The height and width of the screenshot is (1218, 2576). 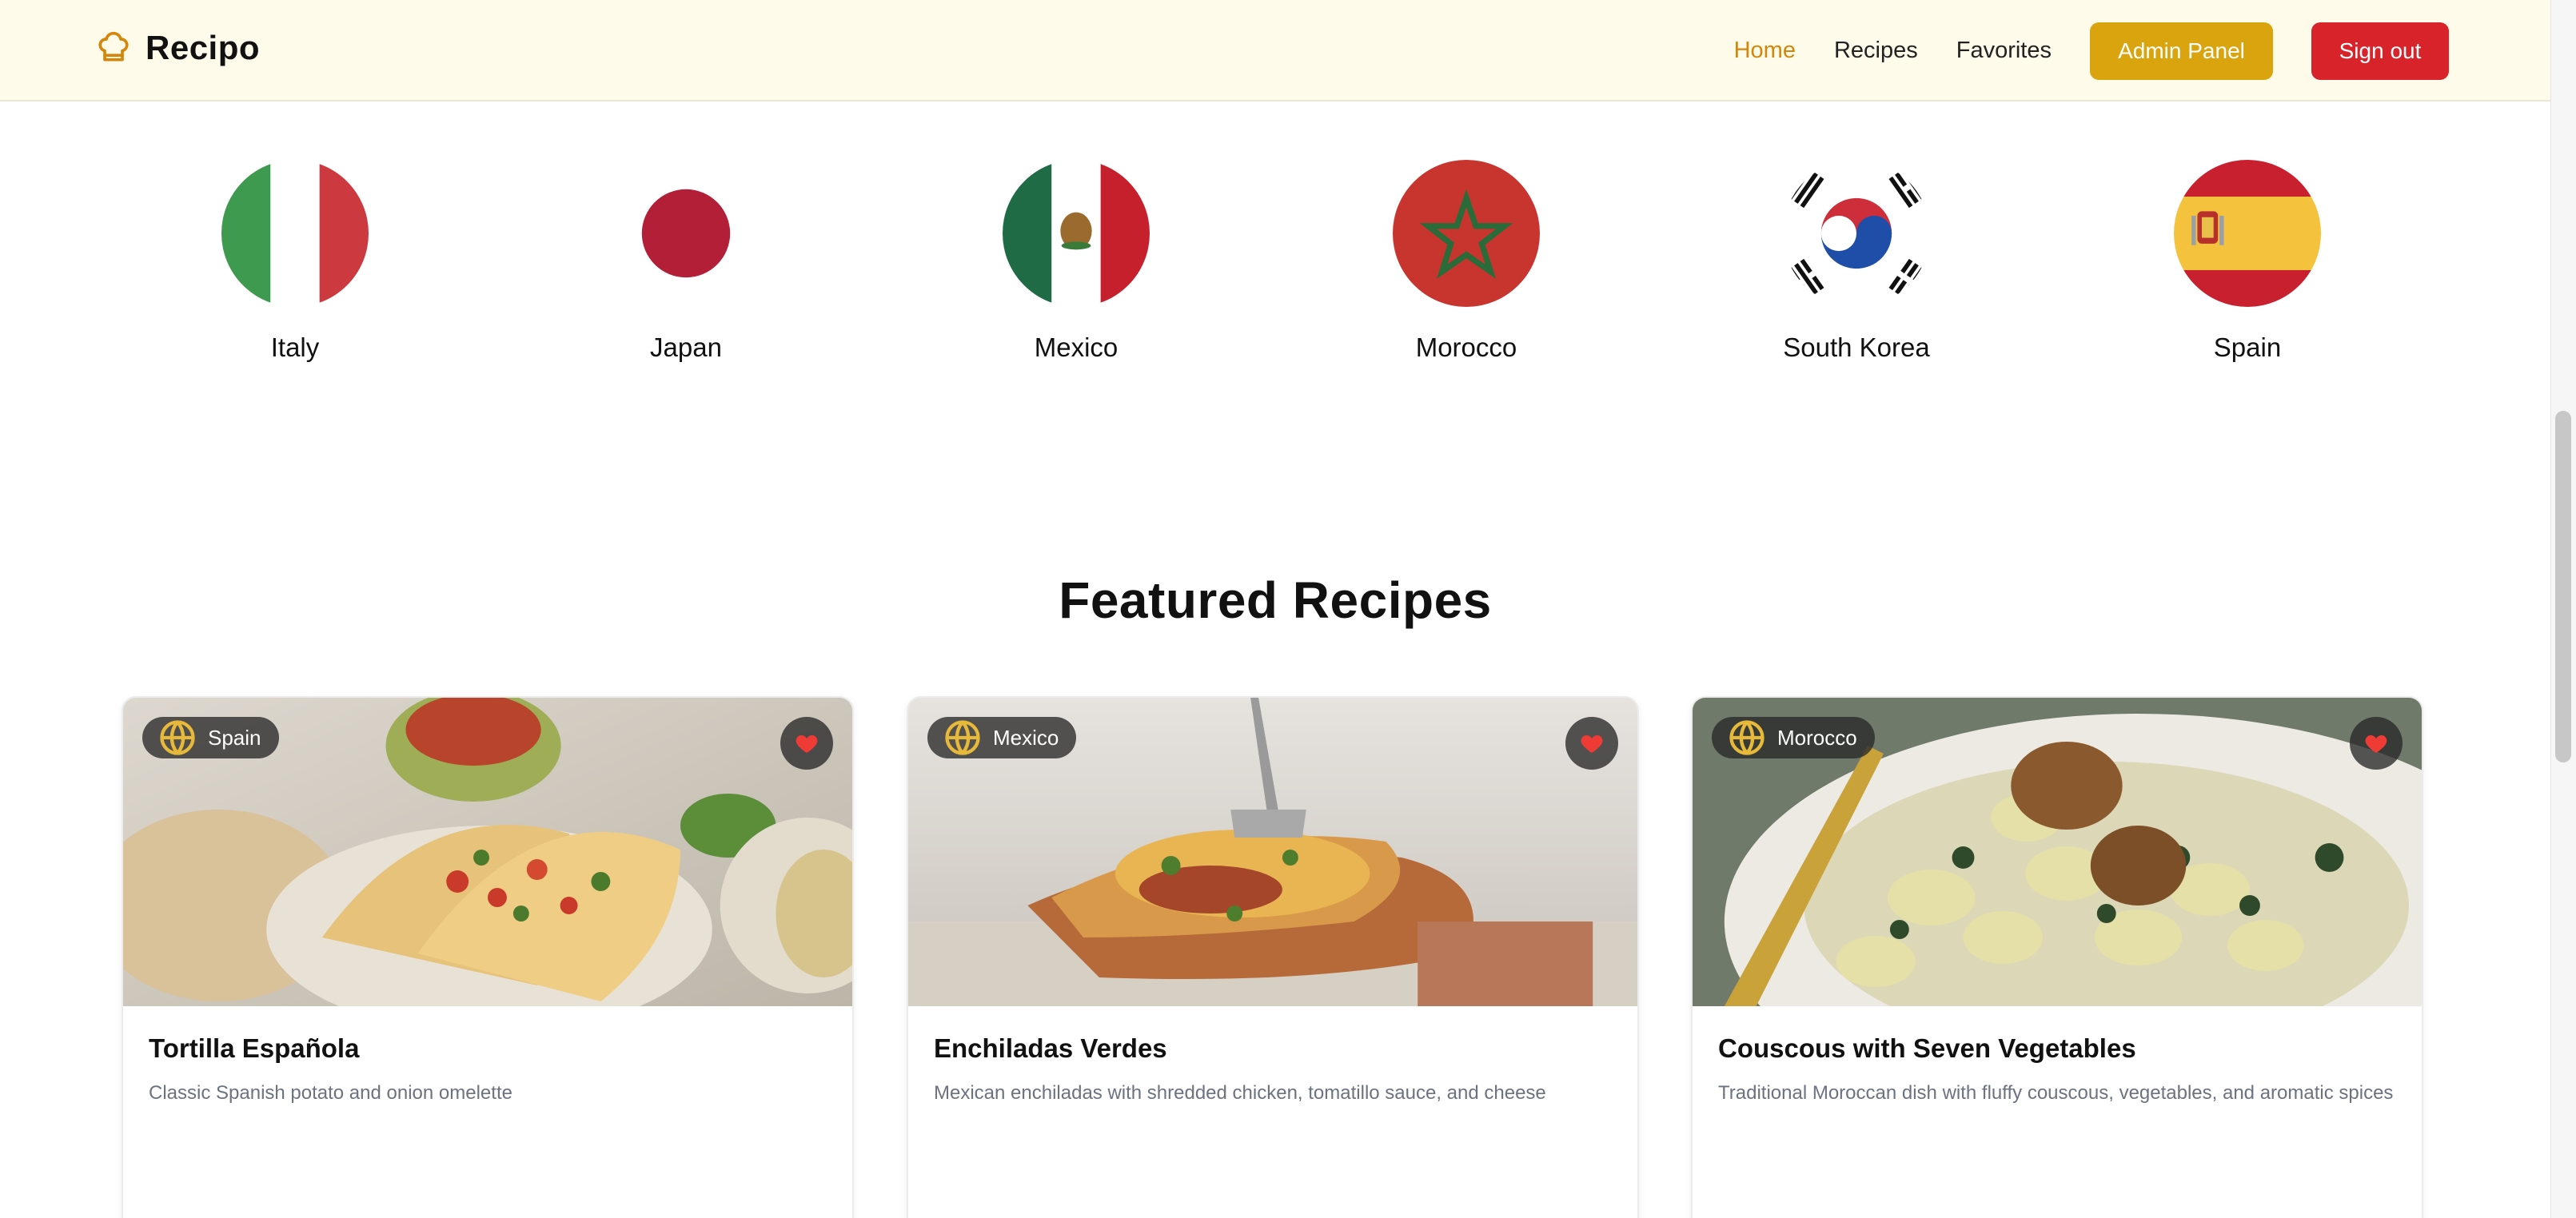 I want to click on country-name: Morocco, so click(x=1466, y=347).